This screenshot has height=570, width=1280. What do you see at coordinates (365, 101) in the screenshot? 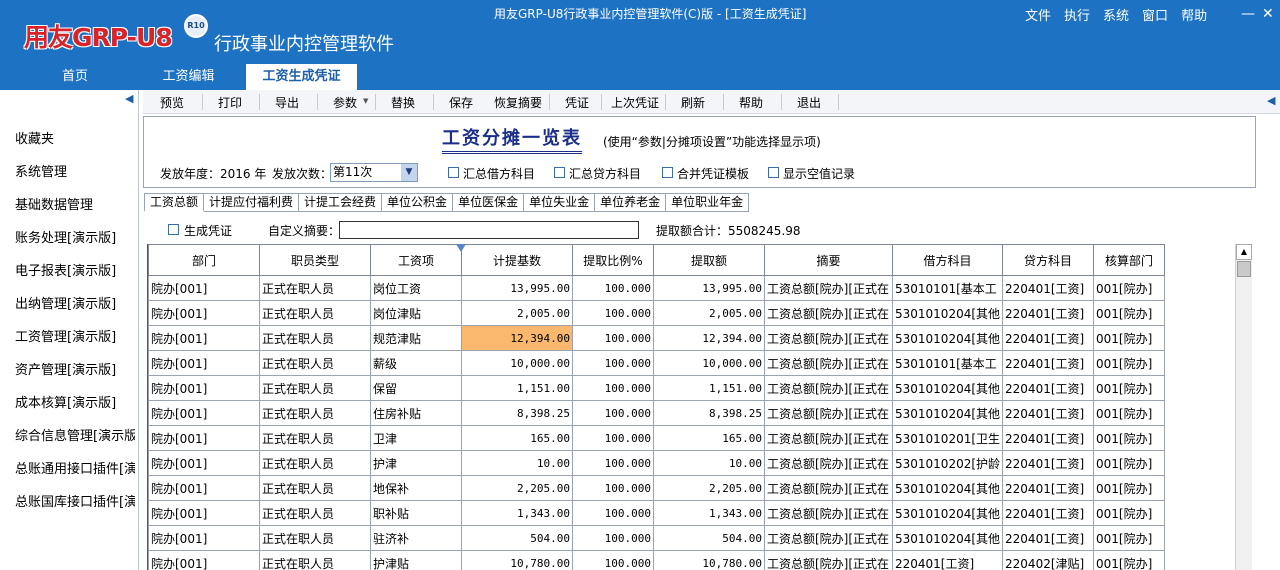
I see `chevron-down-icon: ▼` at bounding box center [365, 101].